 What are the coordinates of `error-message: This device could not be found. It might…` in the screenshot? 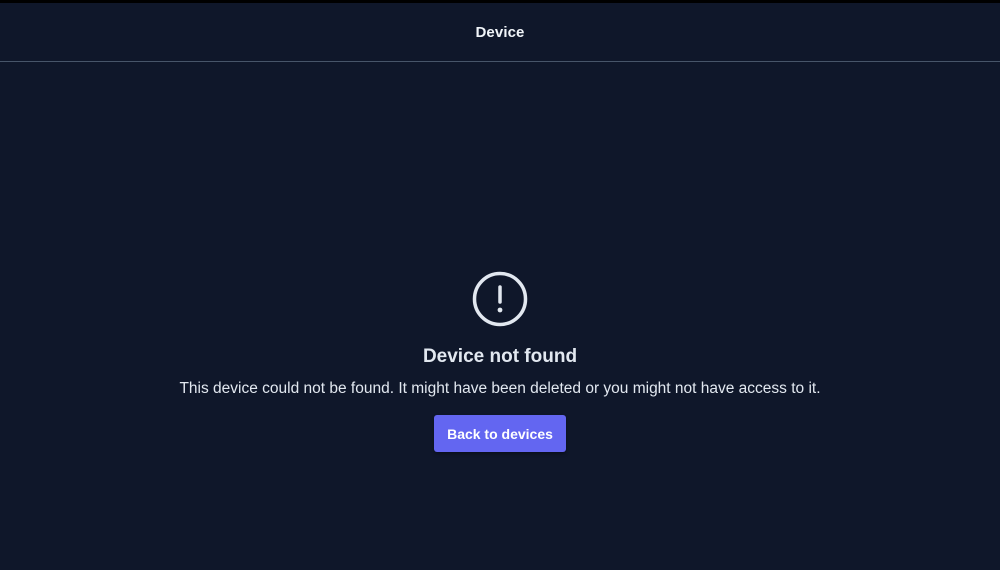 It's located at (500, 388).